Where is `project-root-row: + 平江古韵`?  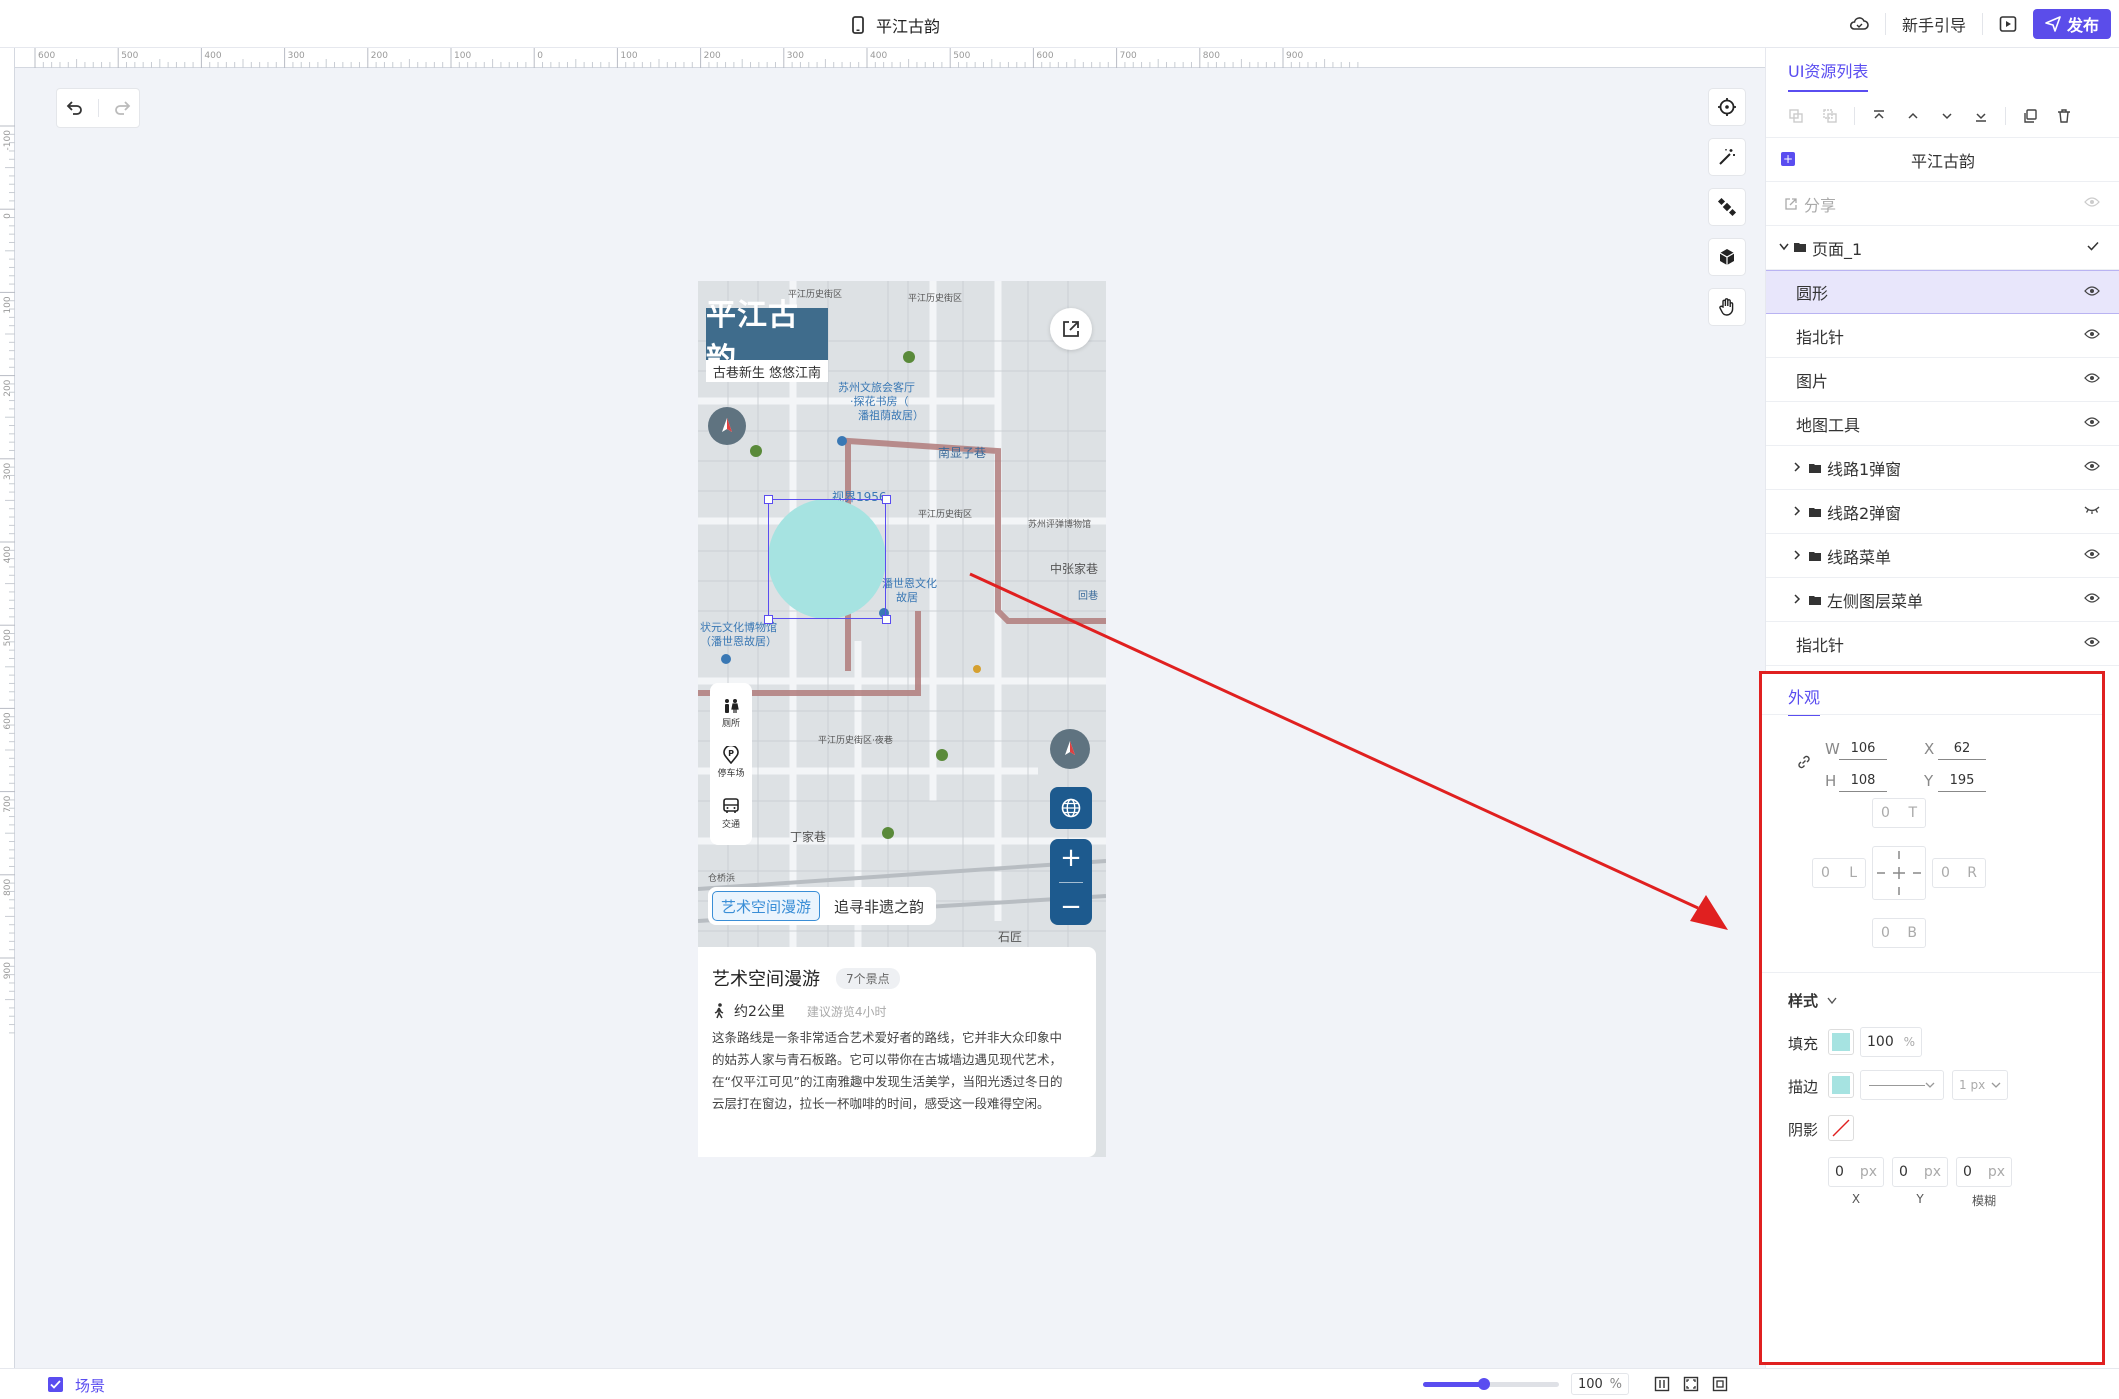 project-root-row: + 平江古韵 is located at coordinates (1942, 160).